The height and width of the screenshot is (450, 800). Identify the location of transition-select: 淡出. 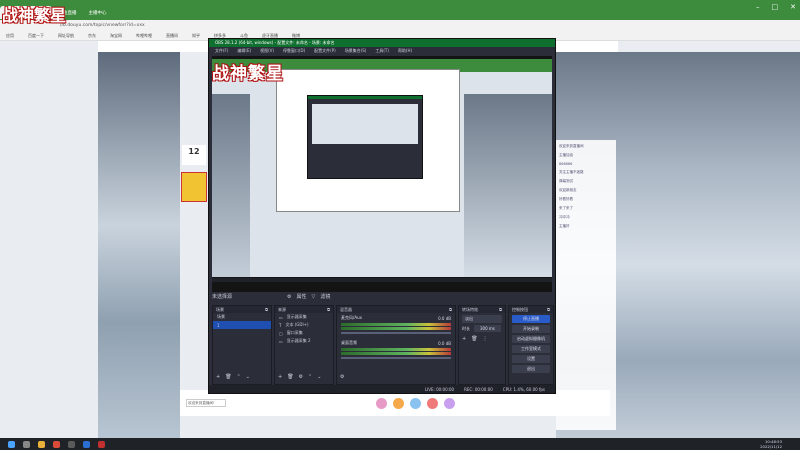
(482, 319).